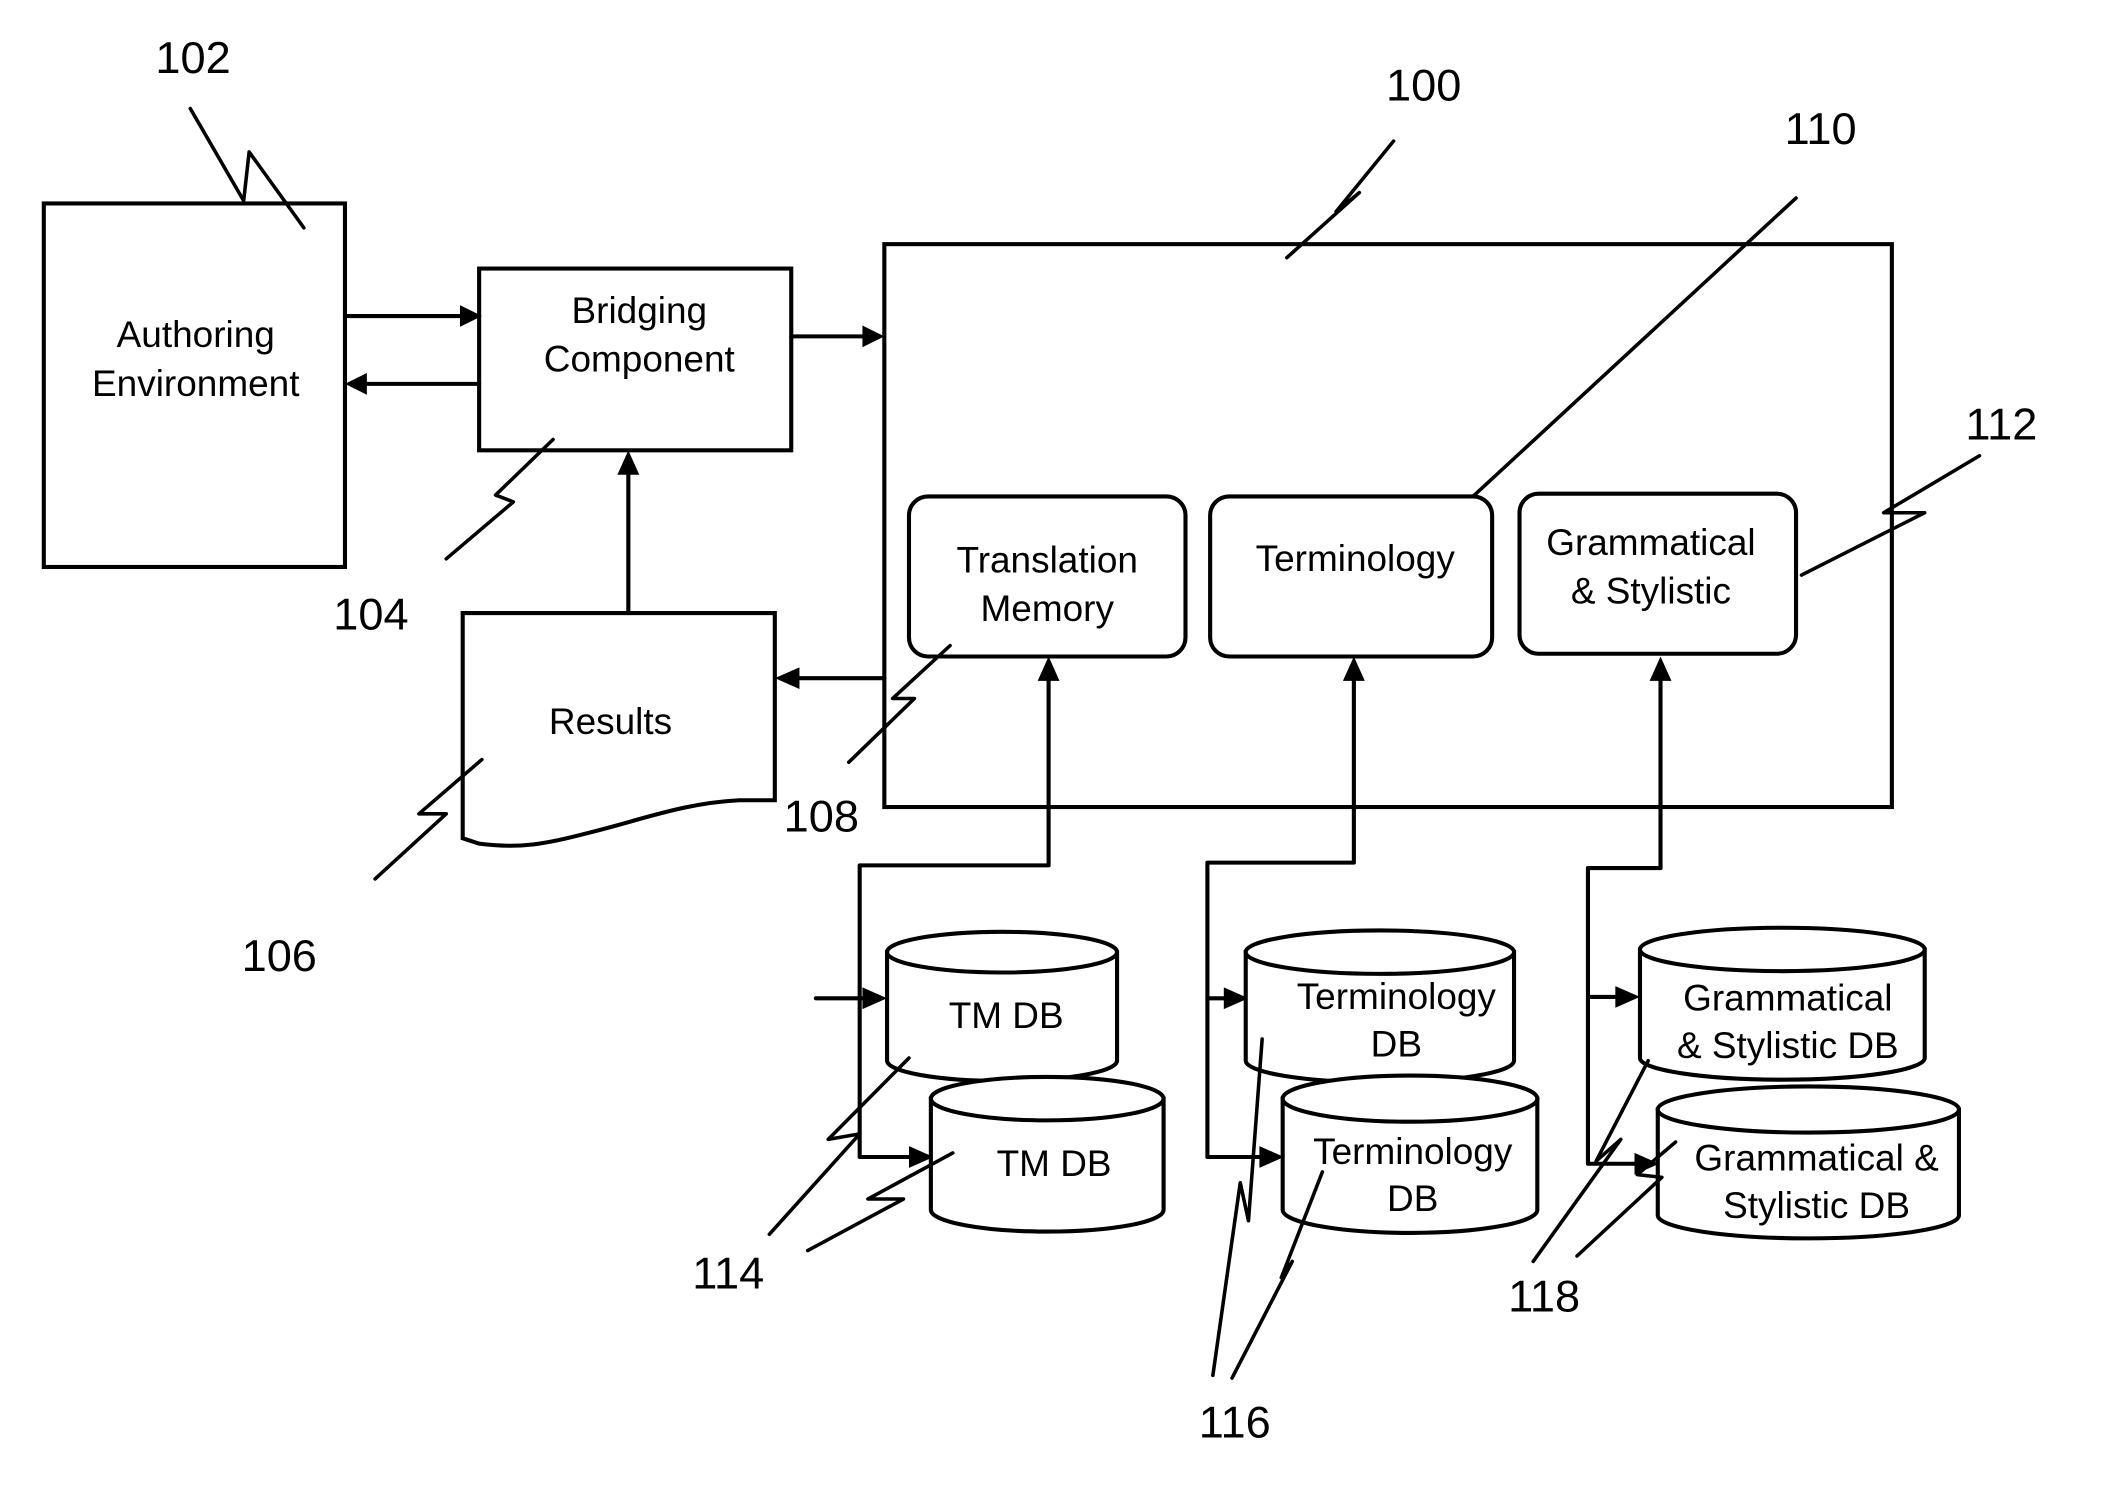  I want to click on system-to-results-arrow, so click(830, 678).